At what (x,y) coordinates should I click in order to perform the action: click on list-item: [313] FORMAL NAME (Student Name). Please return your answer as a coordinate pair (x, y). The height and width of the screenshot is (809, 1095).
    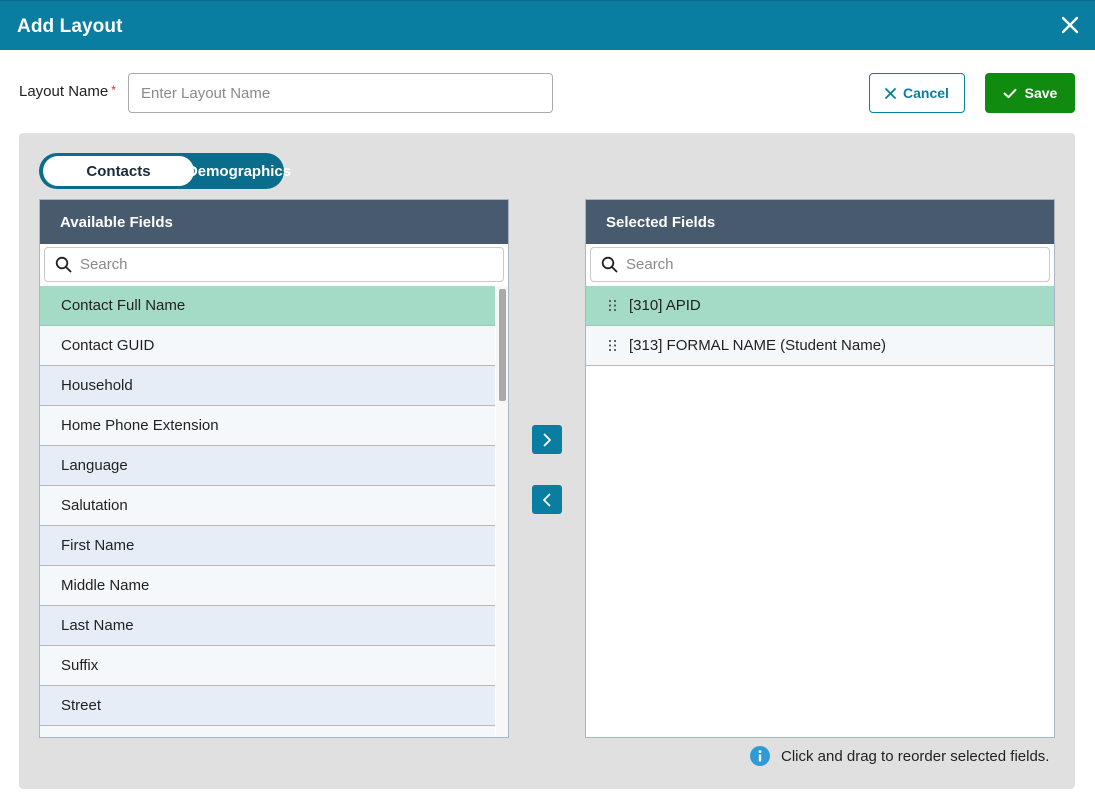
    Looking at the image, I should click on (820, 346).